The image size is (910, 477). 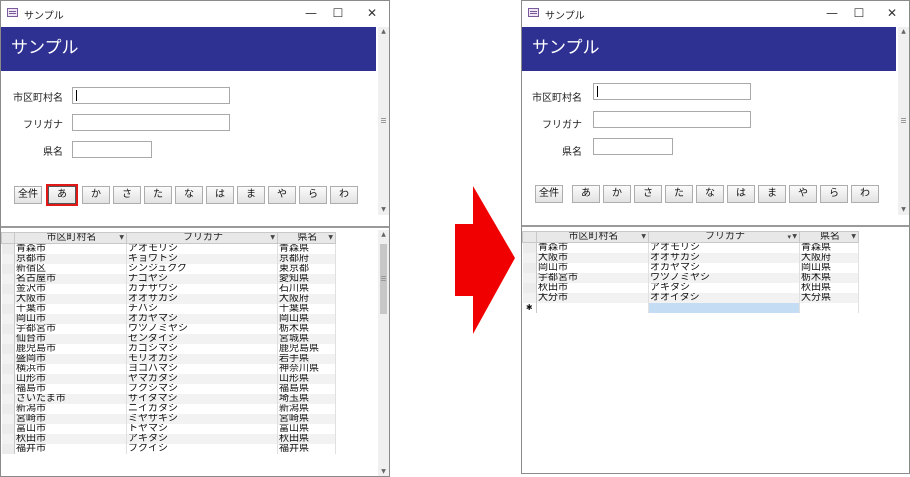 What do you see at coordinates (344, 195) in the screenshot?
I see `wa-button: わ` at bounding box center [344, 195].